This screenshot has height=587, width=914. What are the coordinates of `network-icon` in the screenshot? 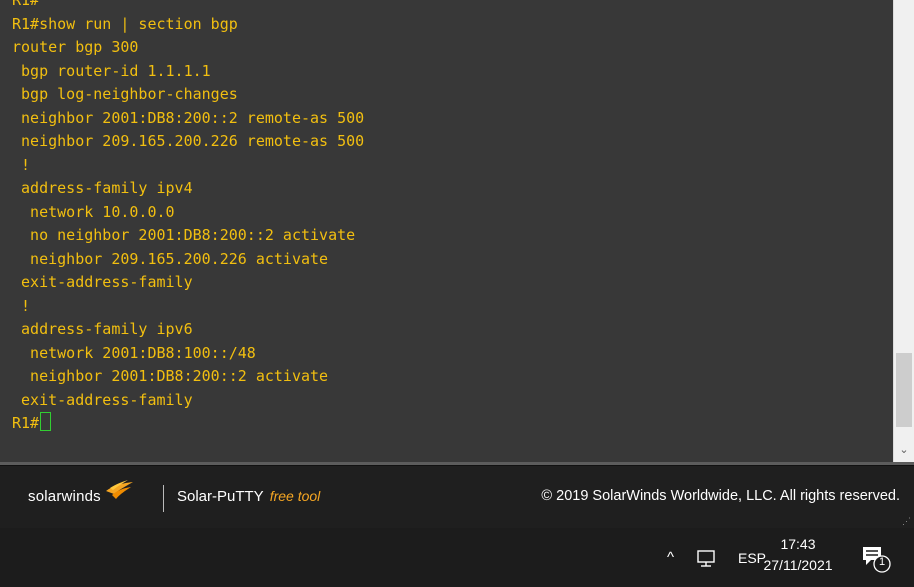 It's located at (707, 557).